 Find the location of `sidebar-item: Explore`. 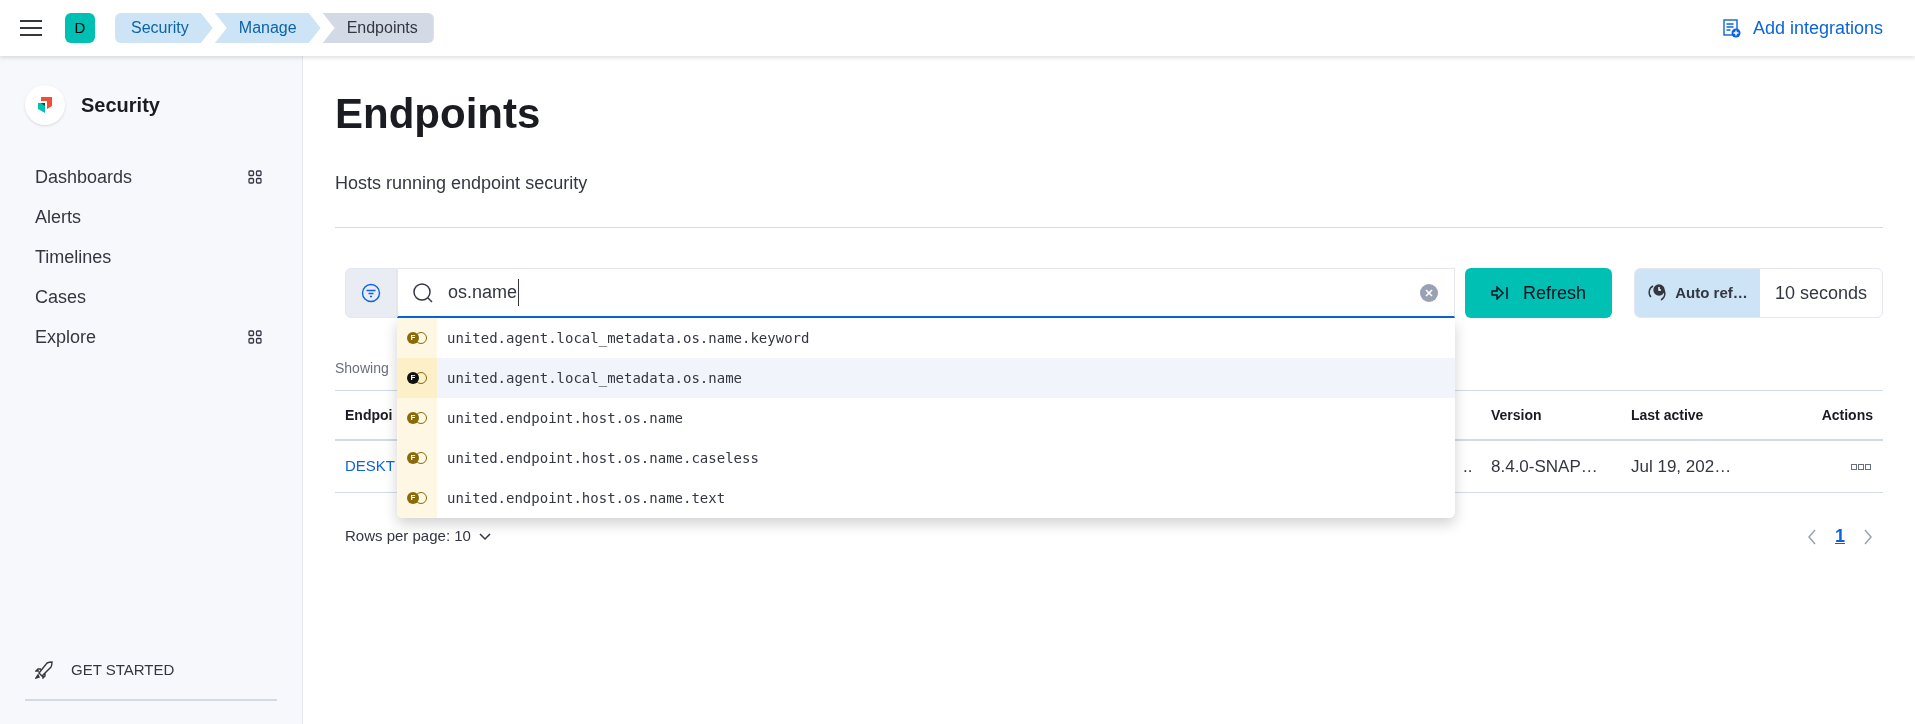

sidebar-item: Explore is located at coordinates (151, 337).